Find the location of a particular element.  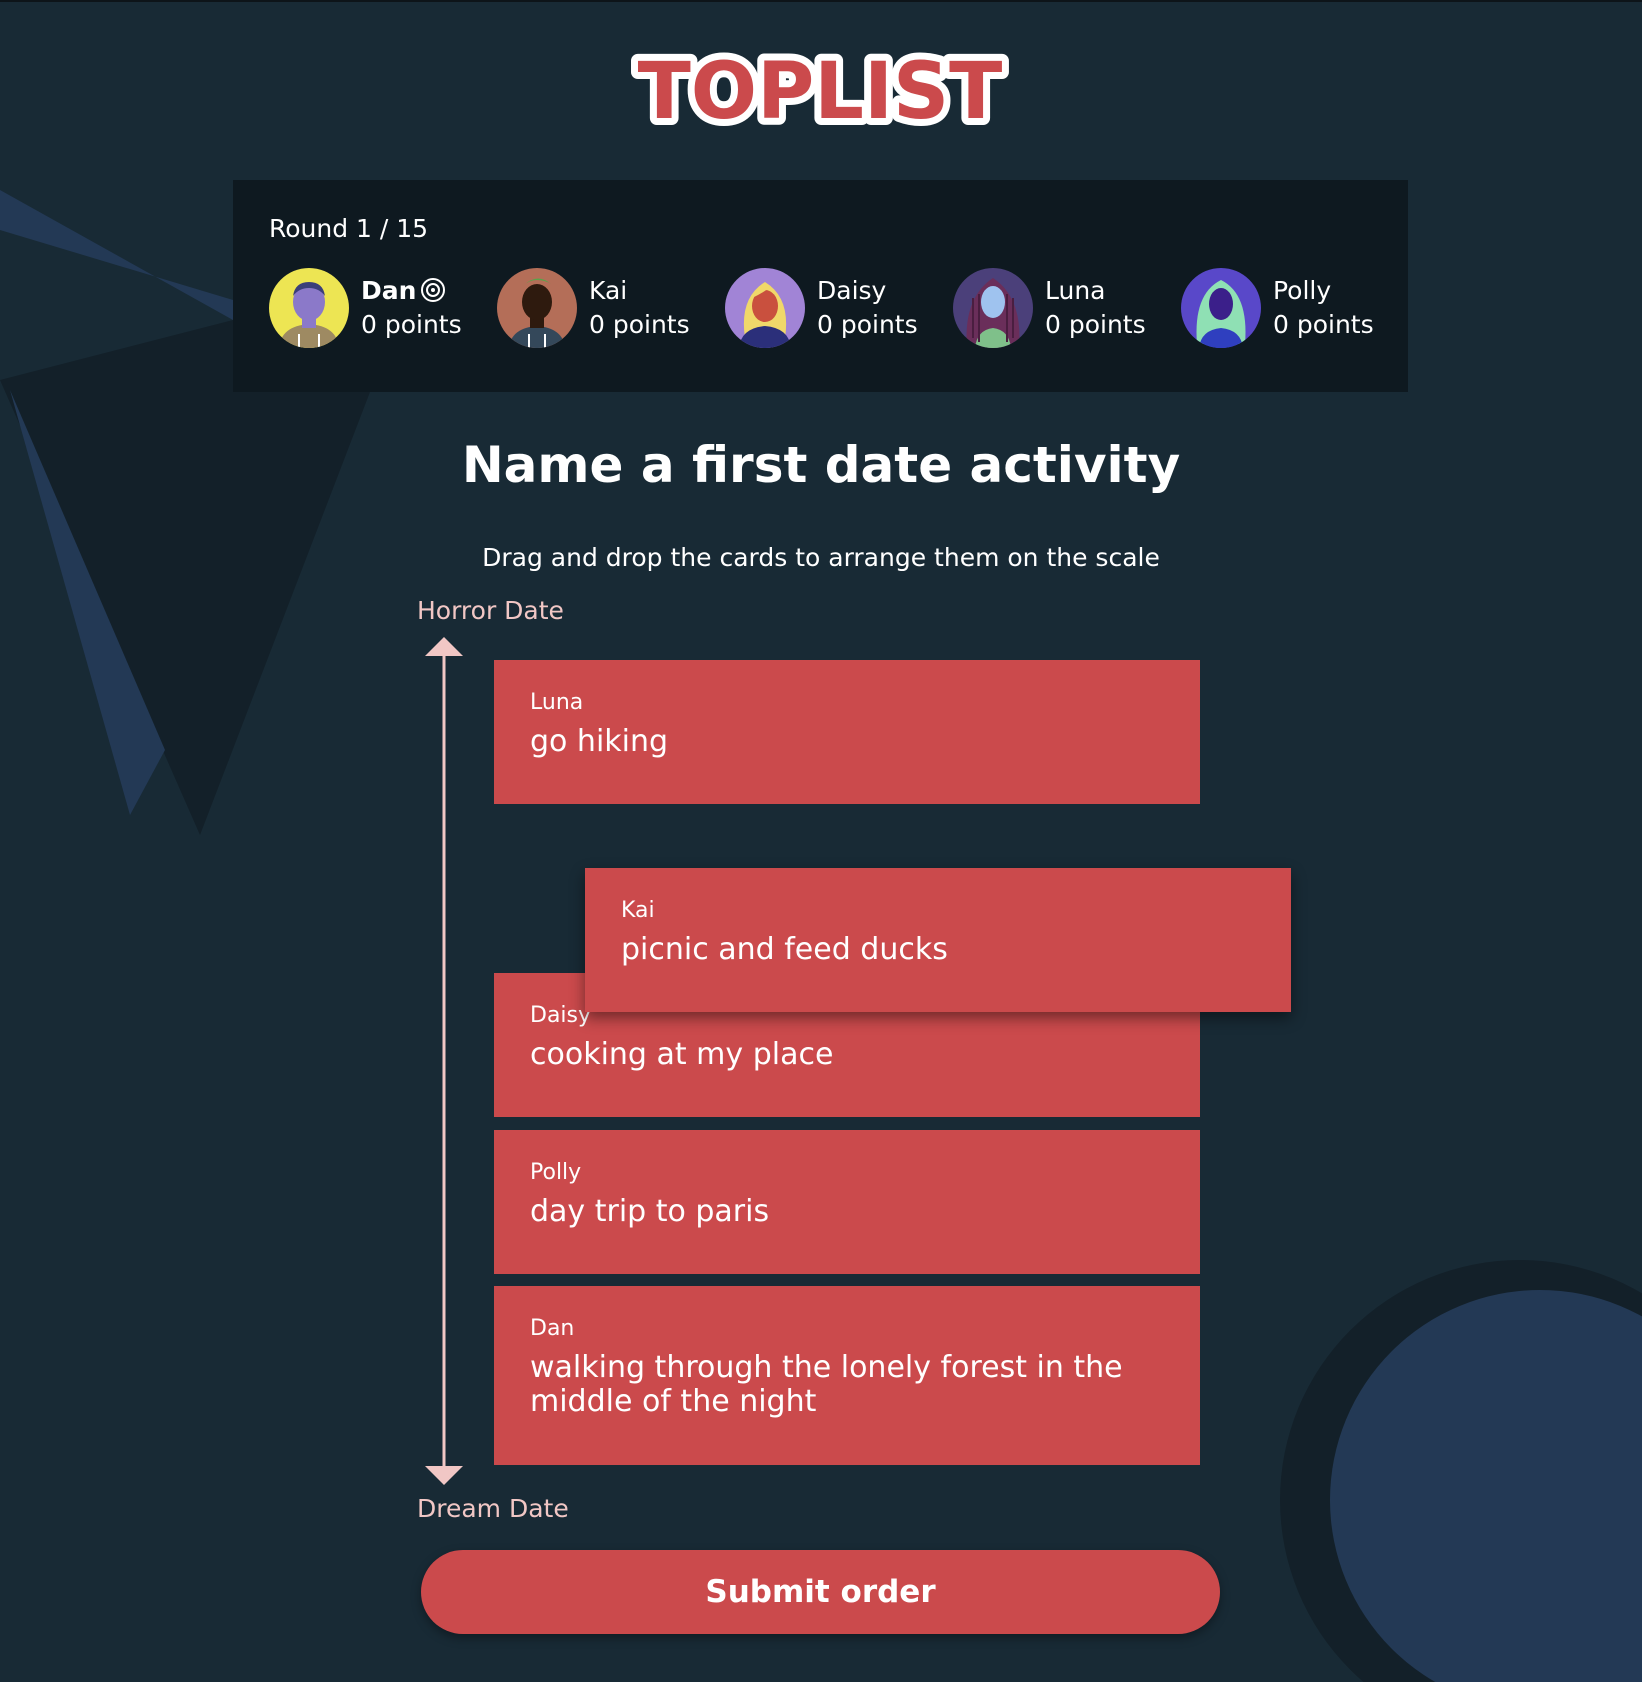

scale-bottom-label: Dream Date is located at coordinates (493, 1508).